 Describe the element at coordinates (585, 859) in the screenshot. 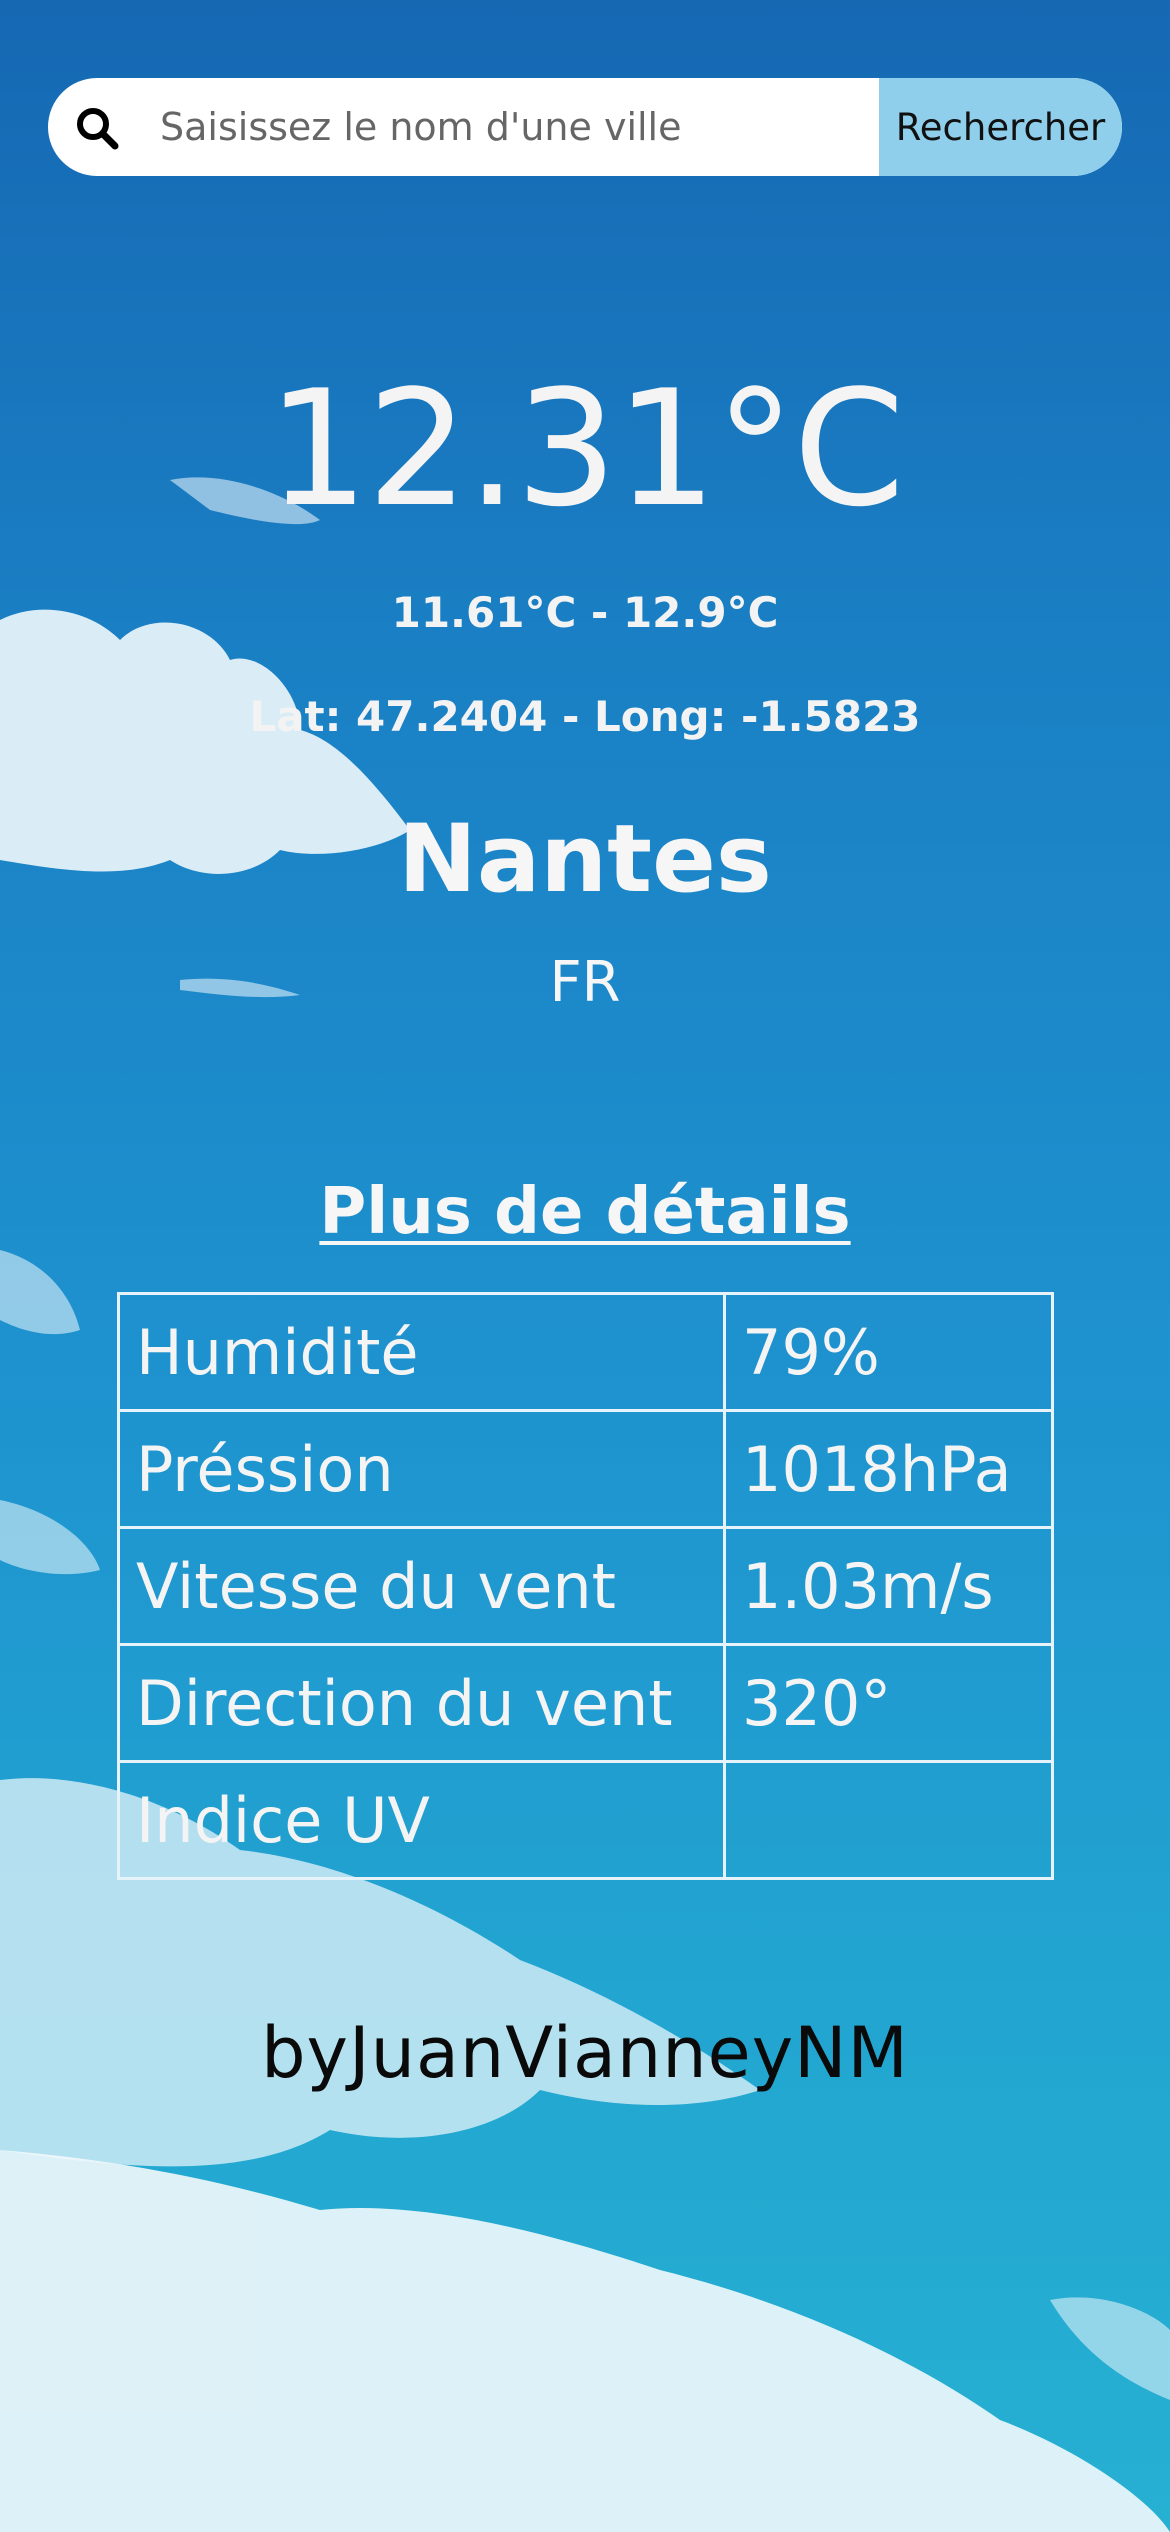

I see `city-name: Nantes` at that location.